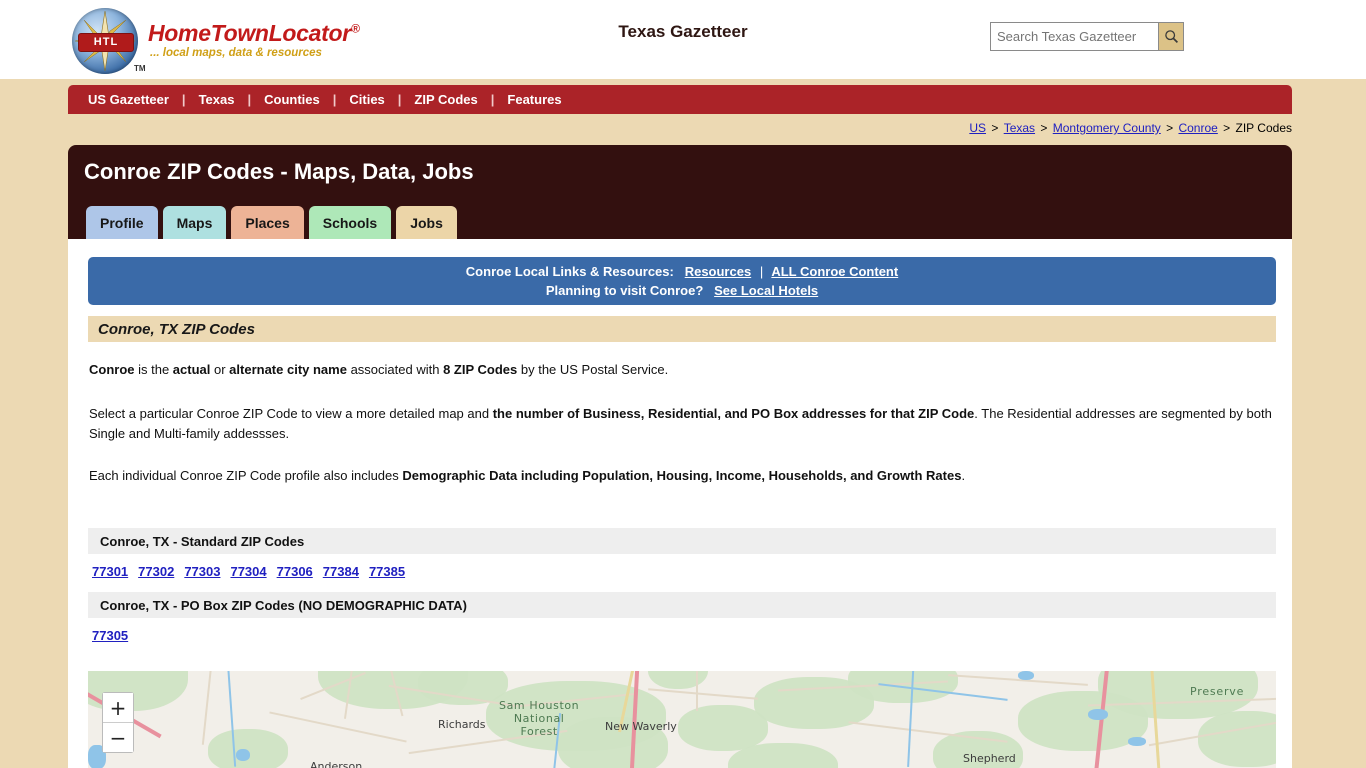  I want to click on map-zoom-in-button: +, so click(118, 708).